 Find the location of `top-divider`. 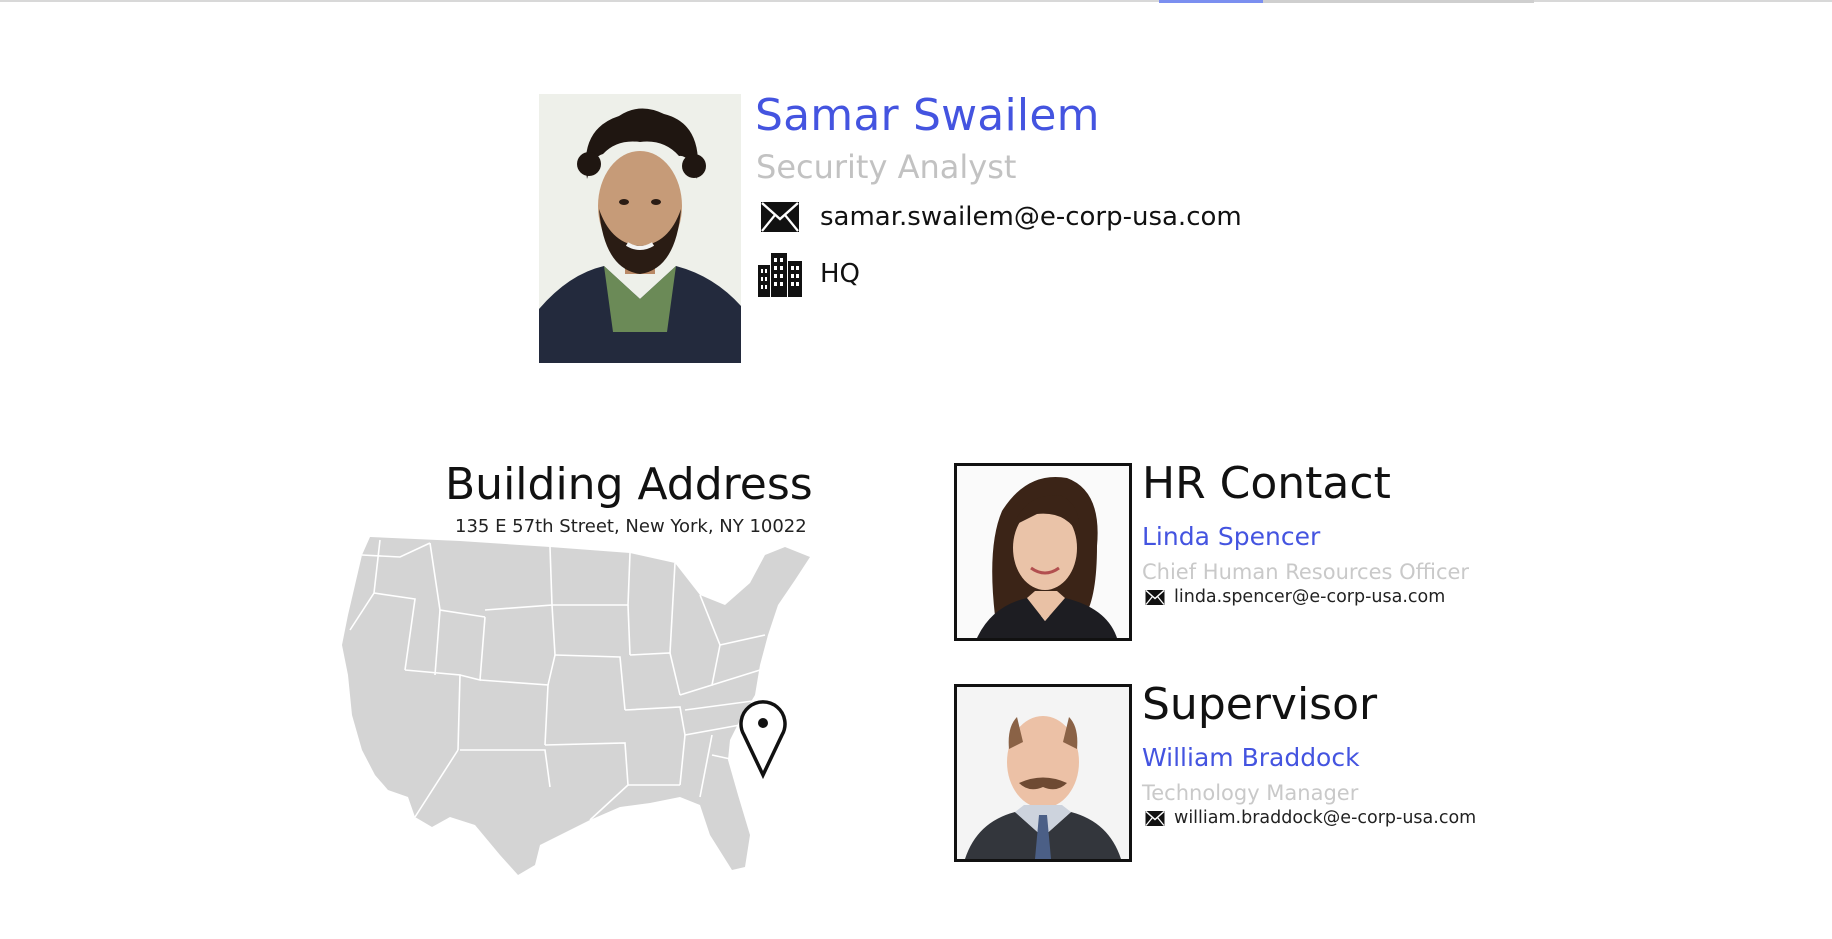

top-divider is located at coordinates (916, 1).